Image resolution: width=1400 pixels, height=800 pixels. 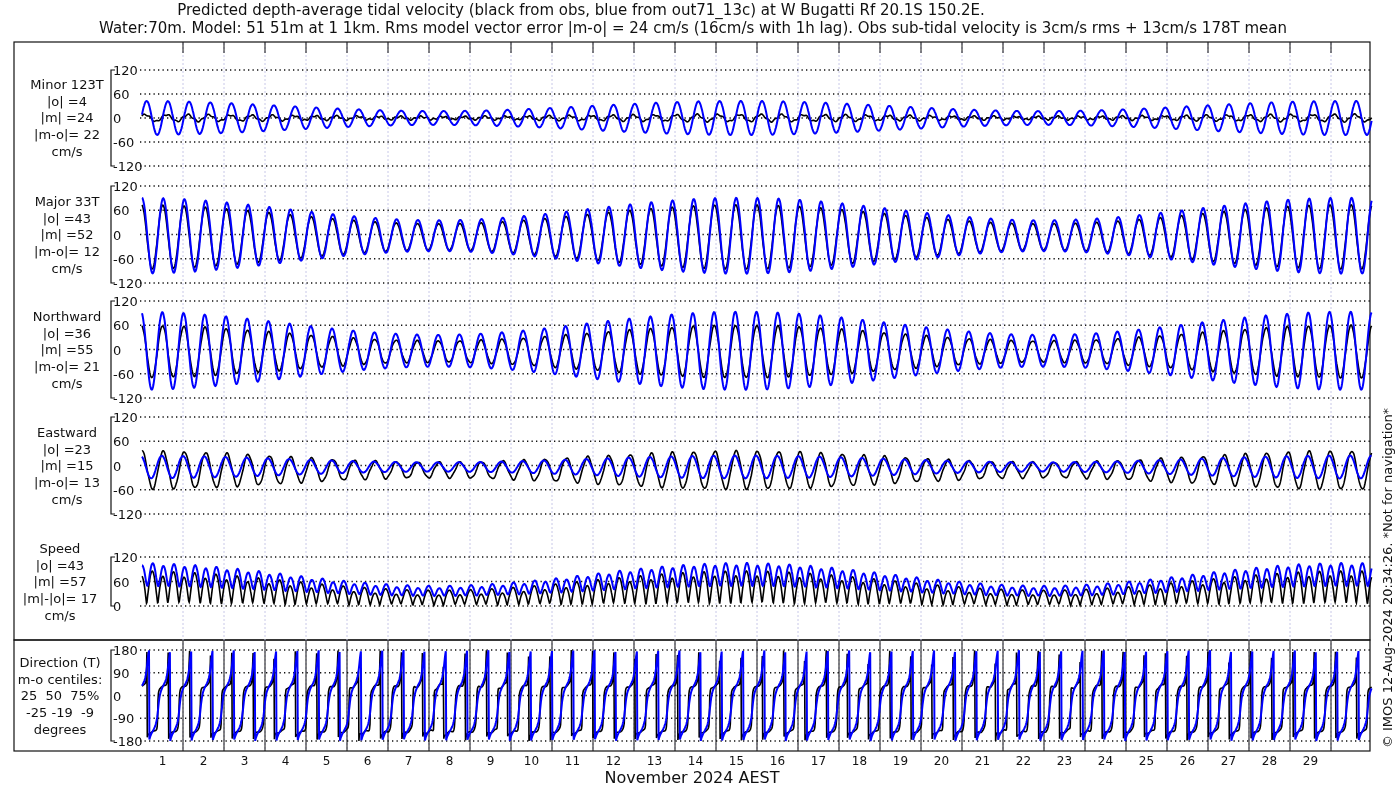 I want to click on day-label: 1, so click(x=162, y=761).